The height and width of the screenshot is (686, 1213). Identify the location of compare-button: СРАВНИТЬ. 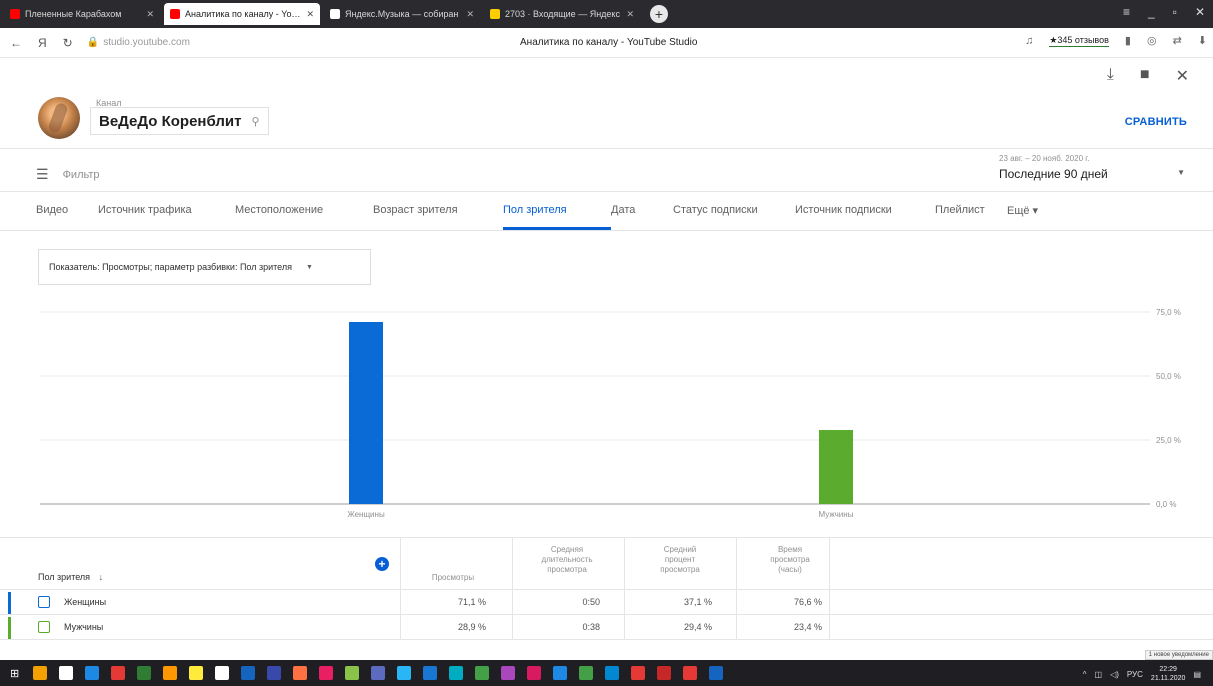
(1156, 122).